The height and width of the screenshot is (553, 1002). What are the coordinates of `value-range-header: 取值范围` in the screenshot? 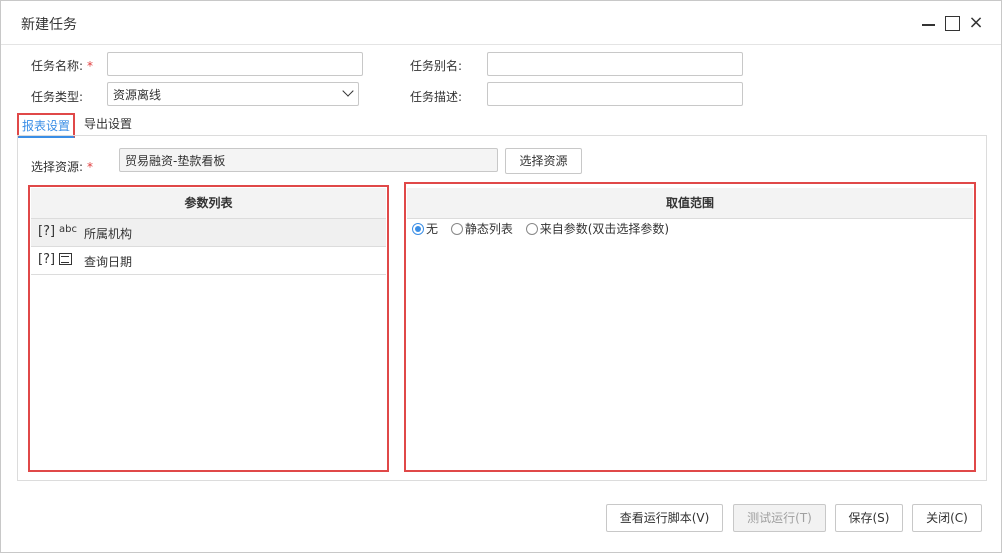 It's located at (690, 203).